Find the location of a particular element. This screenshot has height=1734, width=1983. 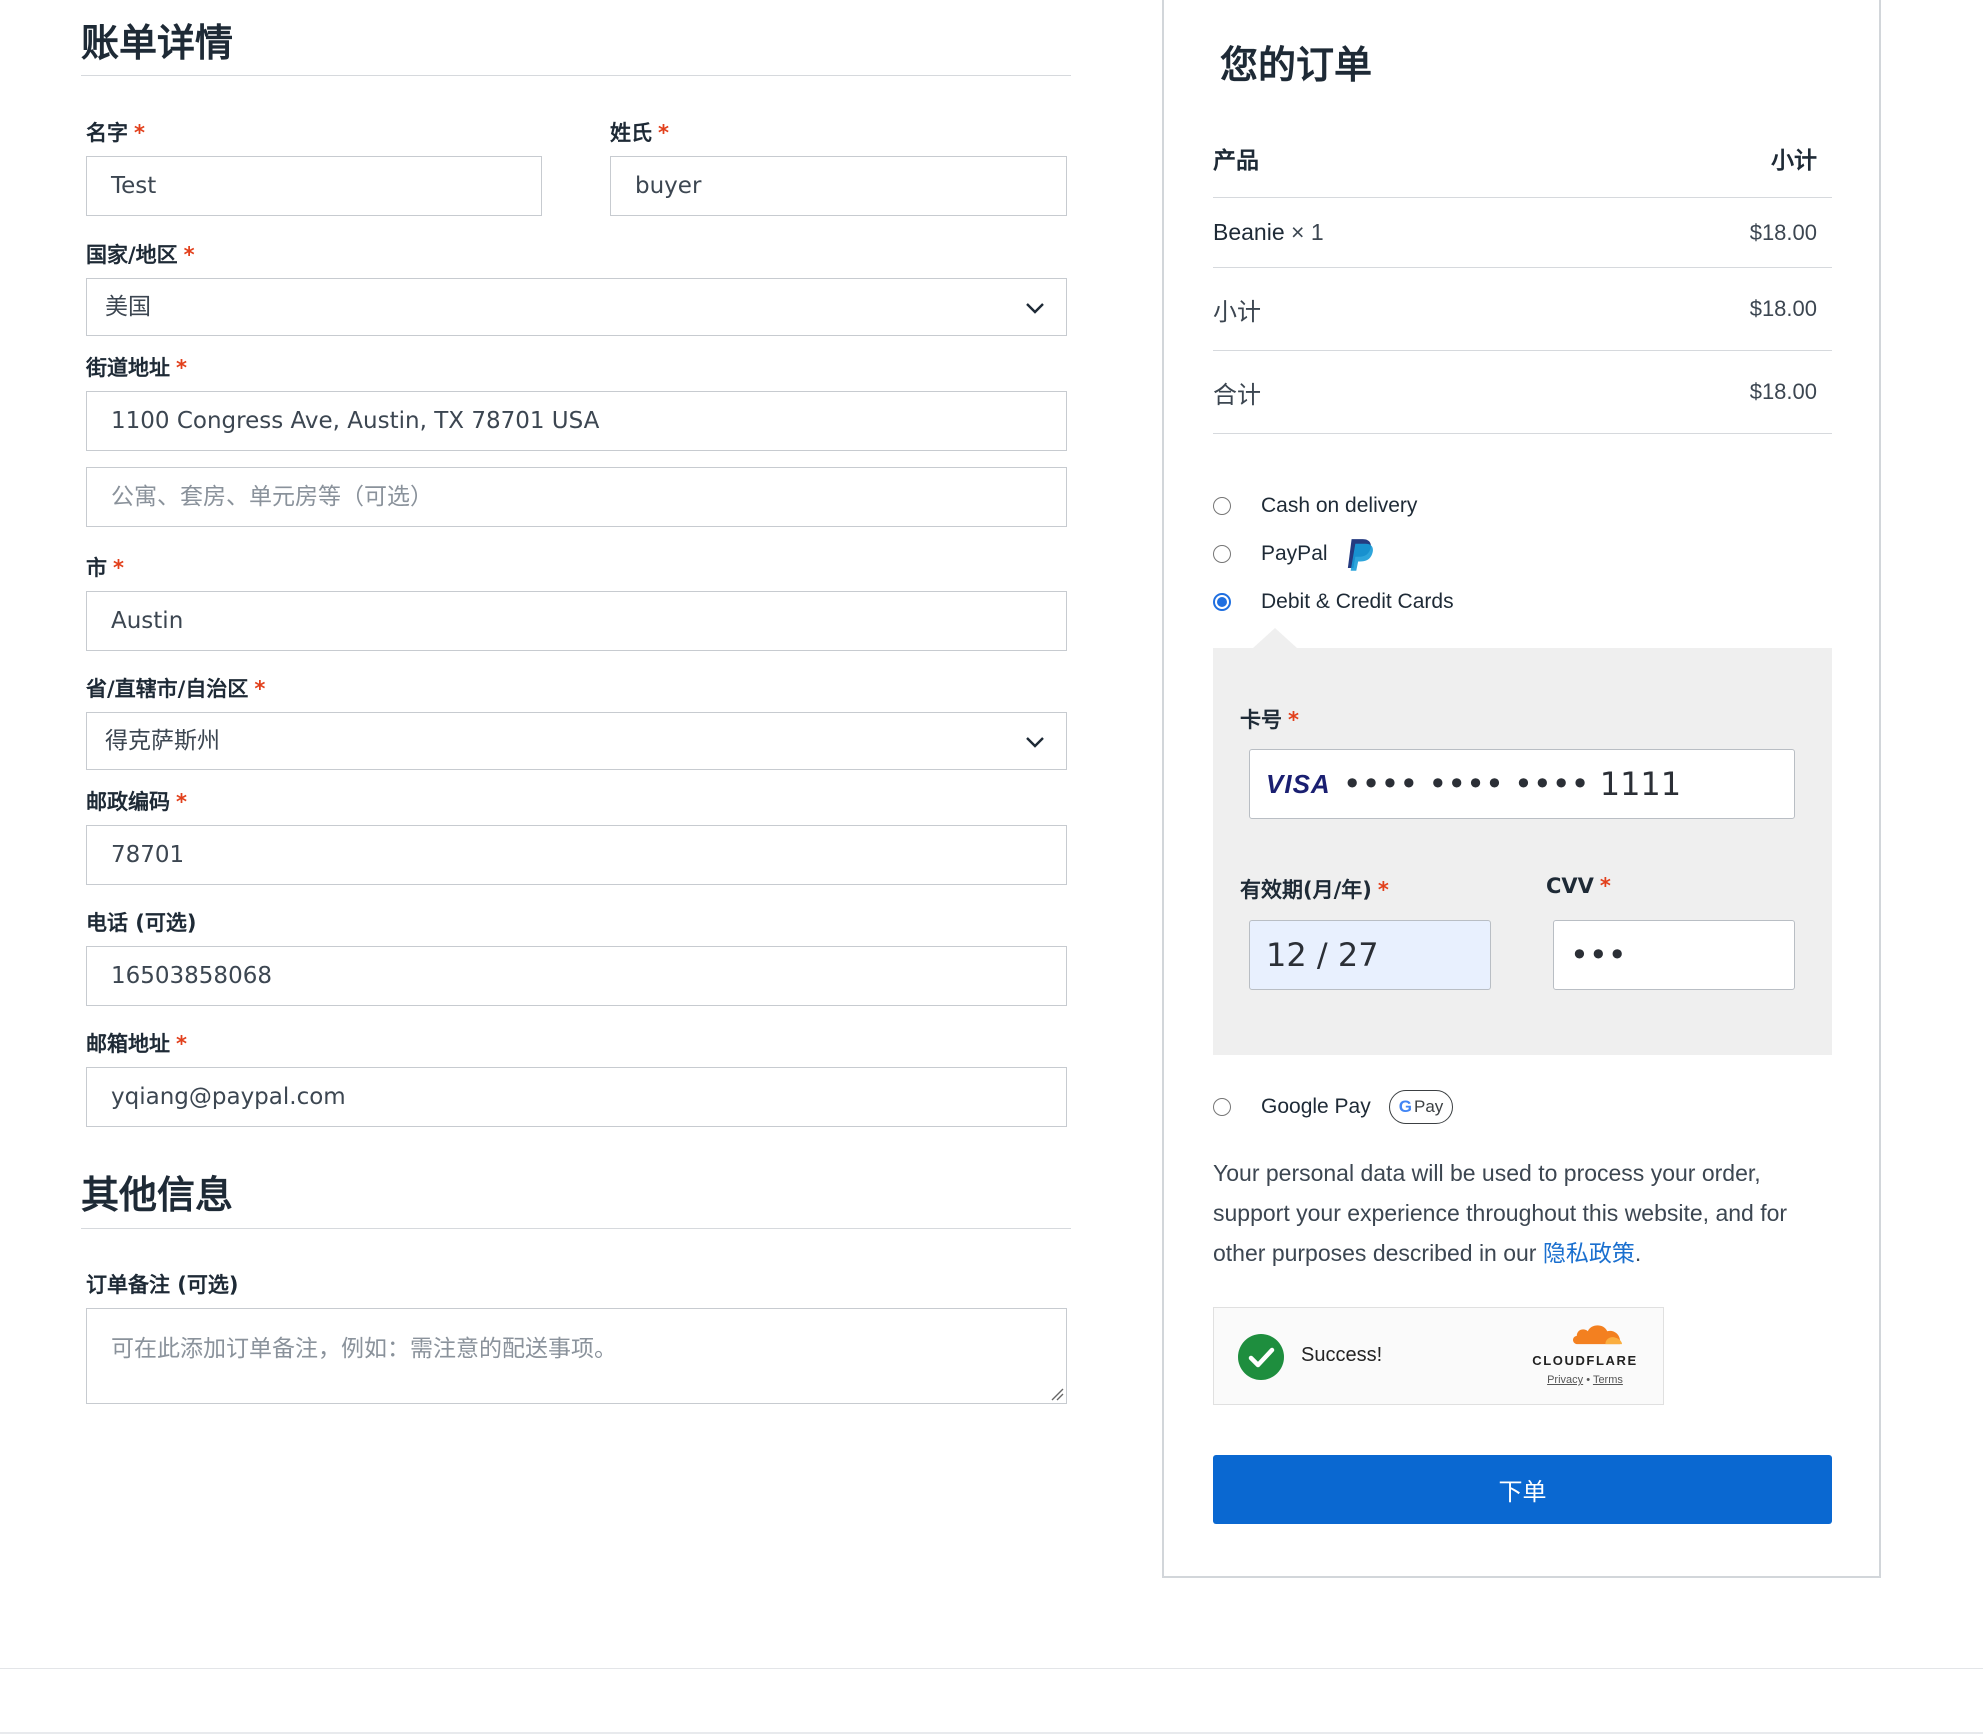

payment-option-gpay: Google Pay G Pay is located at coordinates (1333, 1107).